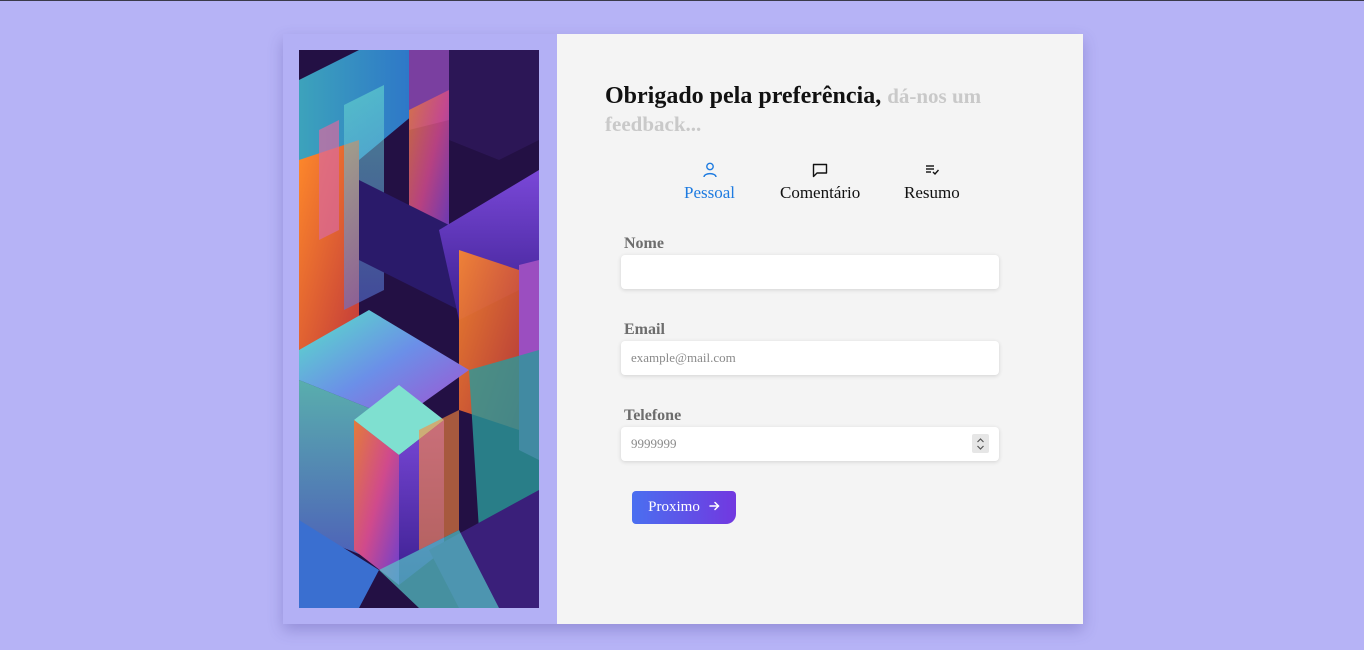 The height and width of the screenshot is (650, 1364). I want to click on list-check-icon, so click(932, 170).